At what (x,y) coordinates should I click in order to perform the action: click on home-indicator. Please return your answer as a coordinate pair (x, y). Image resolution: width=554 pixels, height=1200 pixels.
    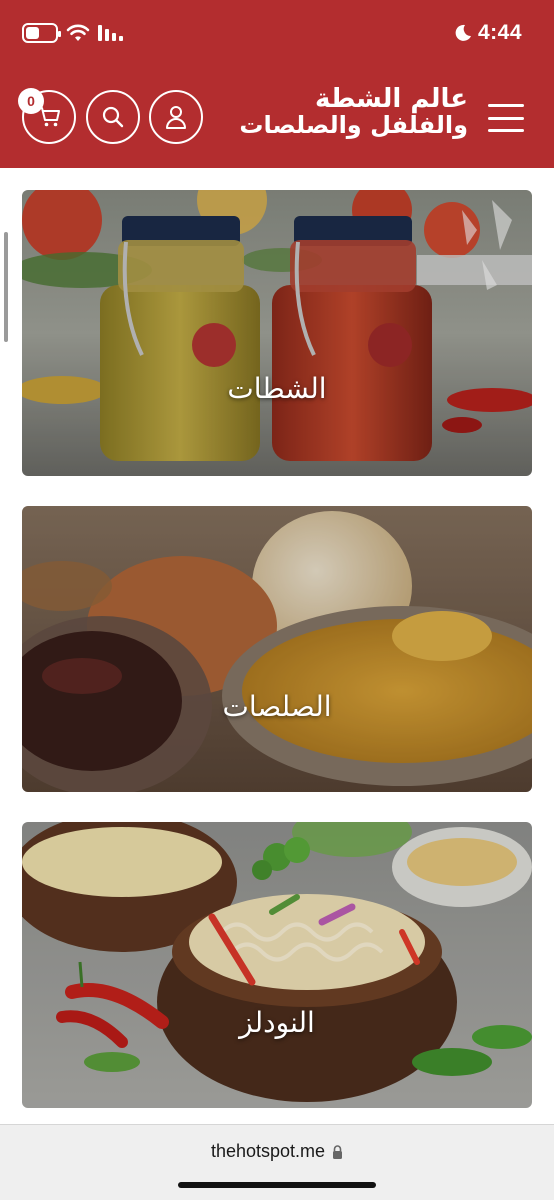
    Looking at the image, I should click on (277, 1185).